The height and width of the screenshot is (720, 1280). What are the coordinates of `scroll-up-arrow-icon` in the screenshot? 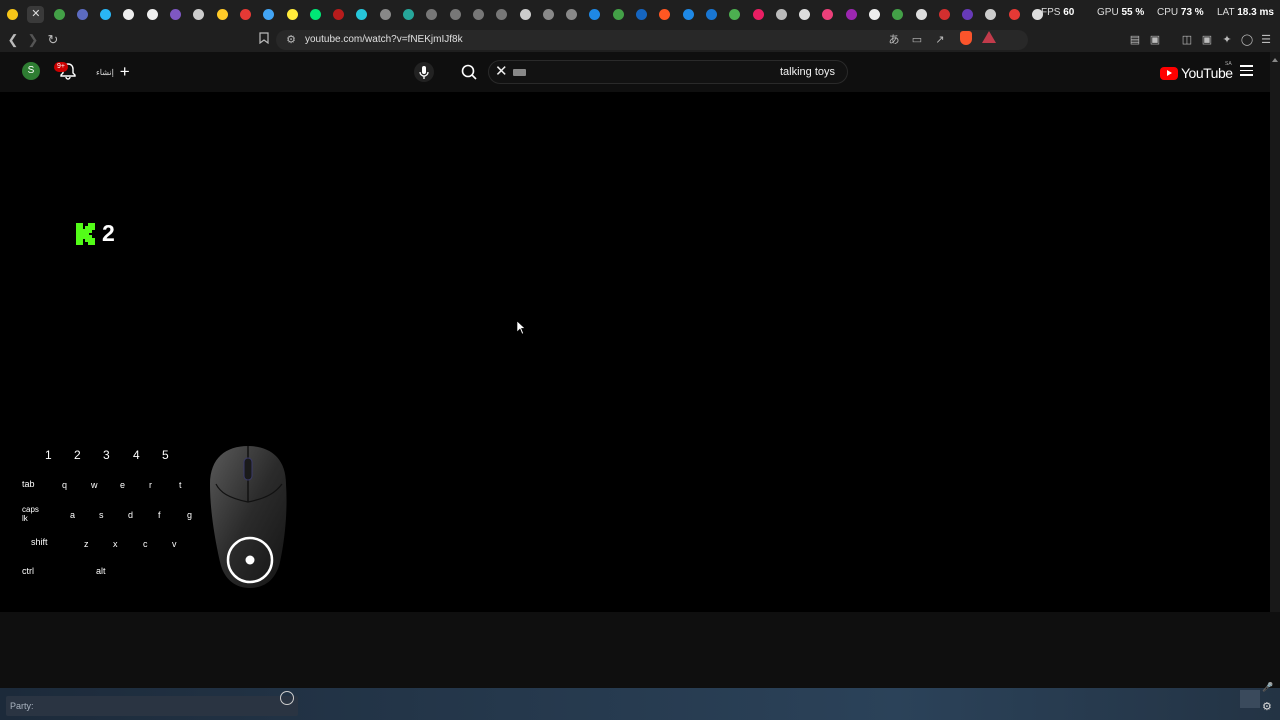 It's located at (1275, 60).